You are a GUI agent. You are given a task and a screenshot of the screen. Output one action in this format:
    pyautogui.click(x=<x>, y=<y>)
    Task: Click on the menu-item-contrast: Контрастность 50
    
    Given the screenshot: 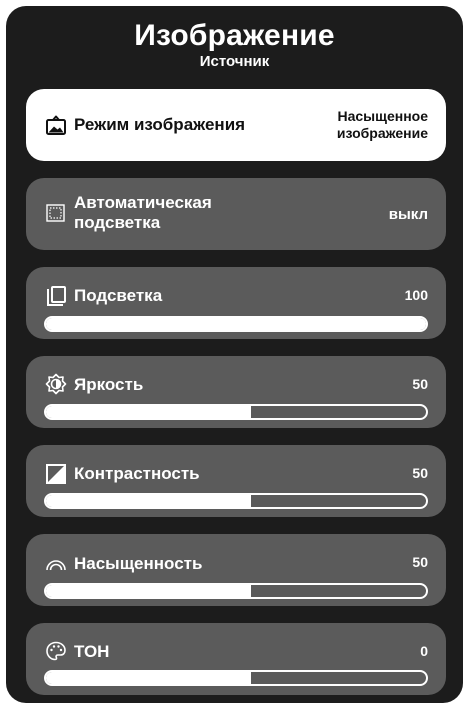 What is the action you would take?
    pyautogui.click(x=236, y=481)
    